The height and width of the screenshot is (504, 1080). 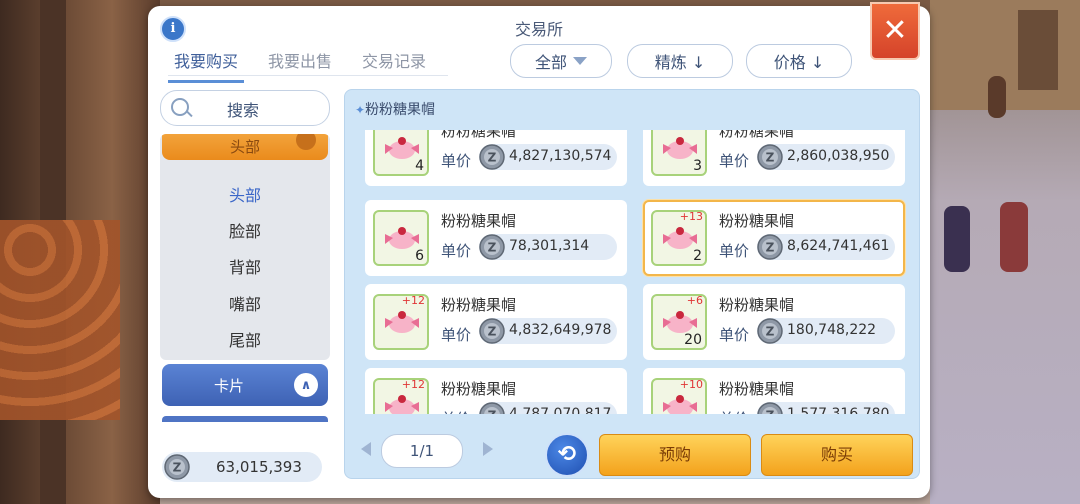 I want to click on refine-level: +10, so click(x=691, y=384).